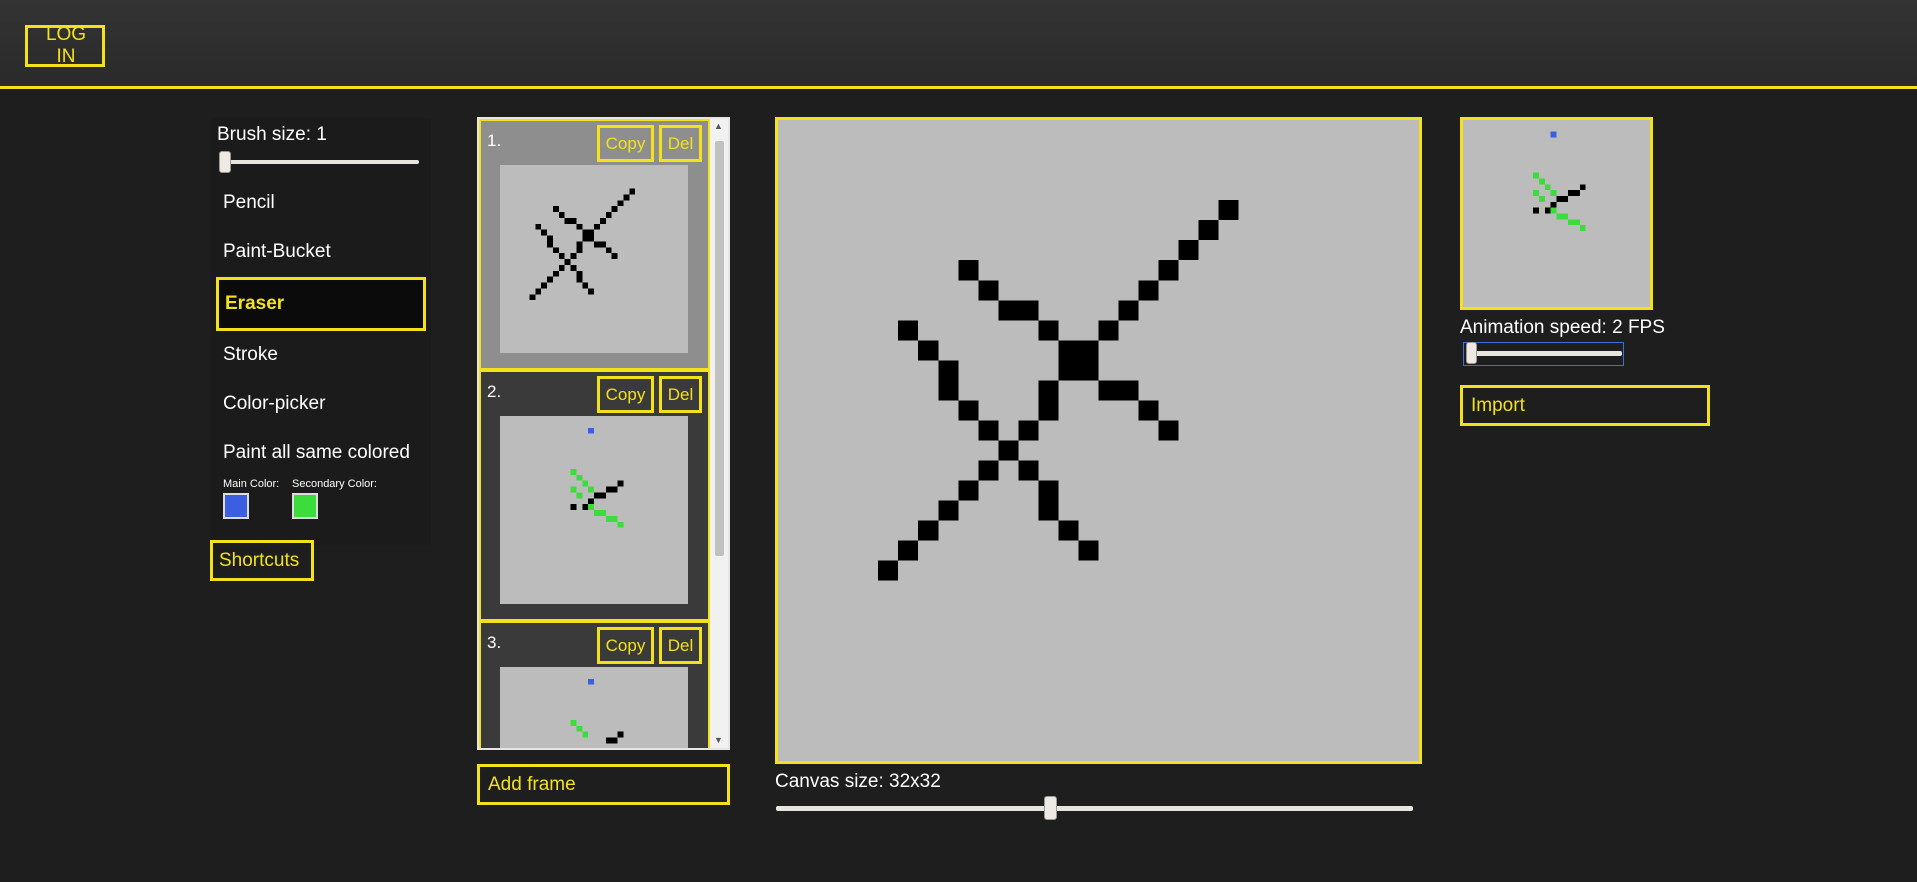 The height and width of the screenshot is (882, 1917). Describe the element at coordinates (305, 506) in the screenshot. I see `secondary-color-swatch` at that location.